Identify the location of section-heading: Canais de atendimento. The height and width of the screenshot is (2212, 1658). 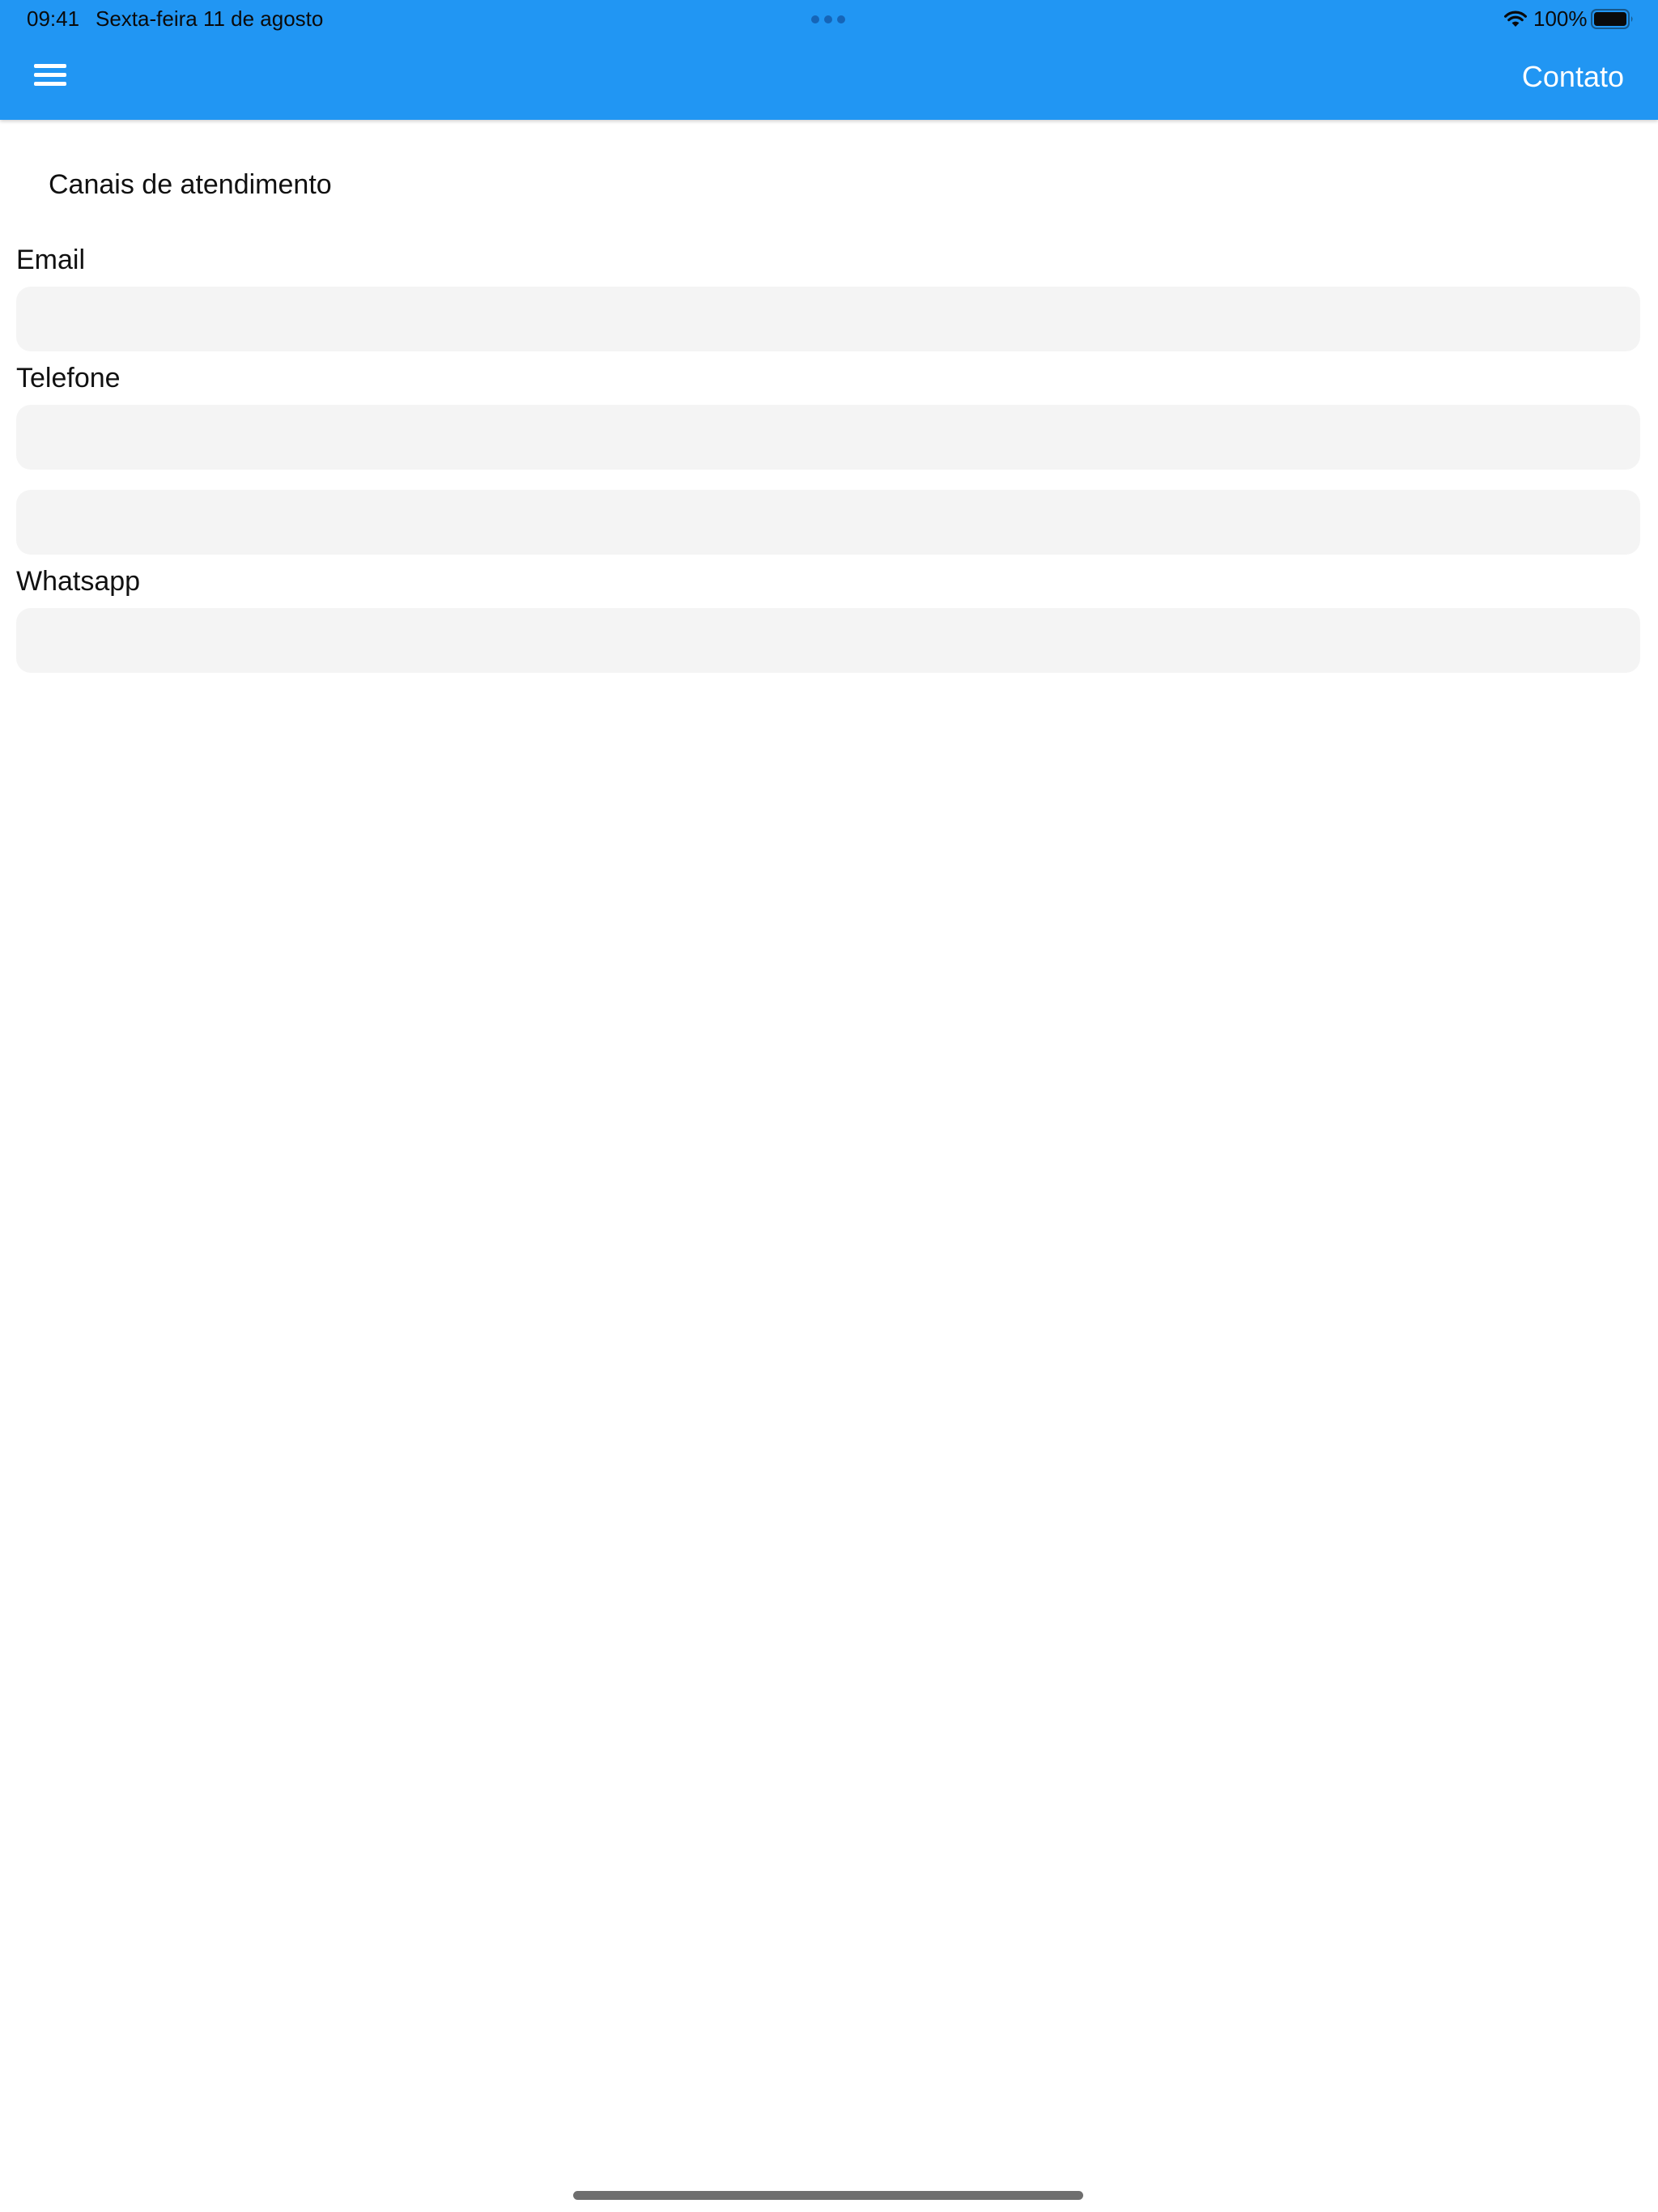
(190, 185).